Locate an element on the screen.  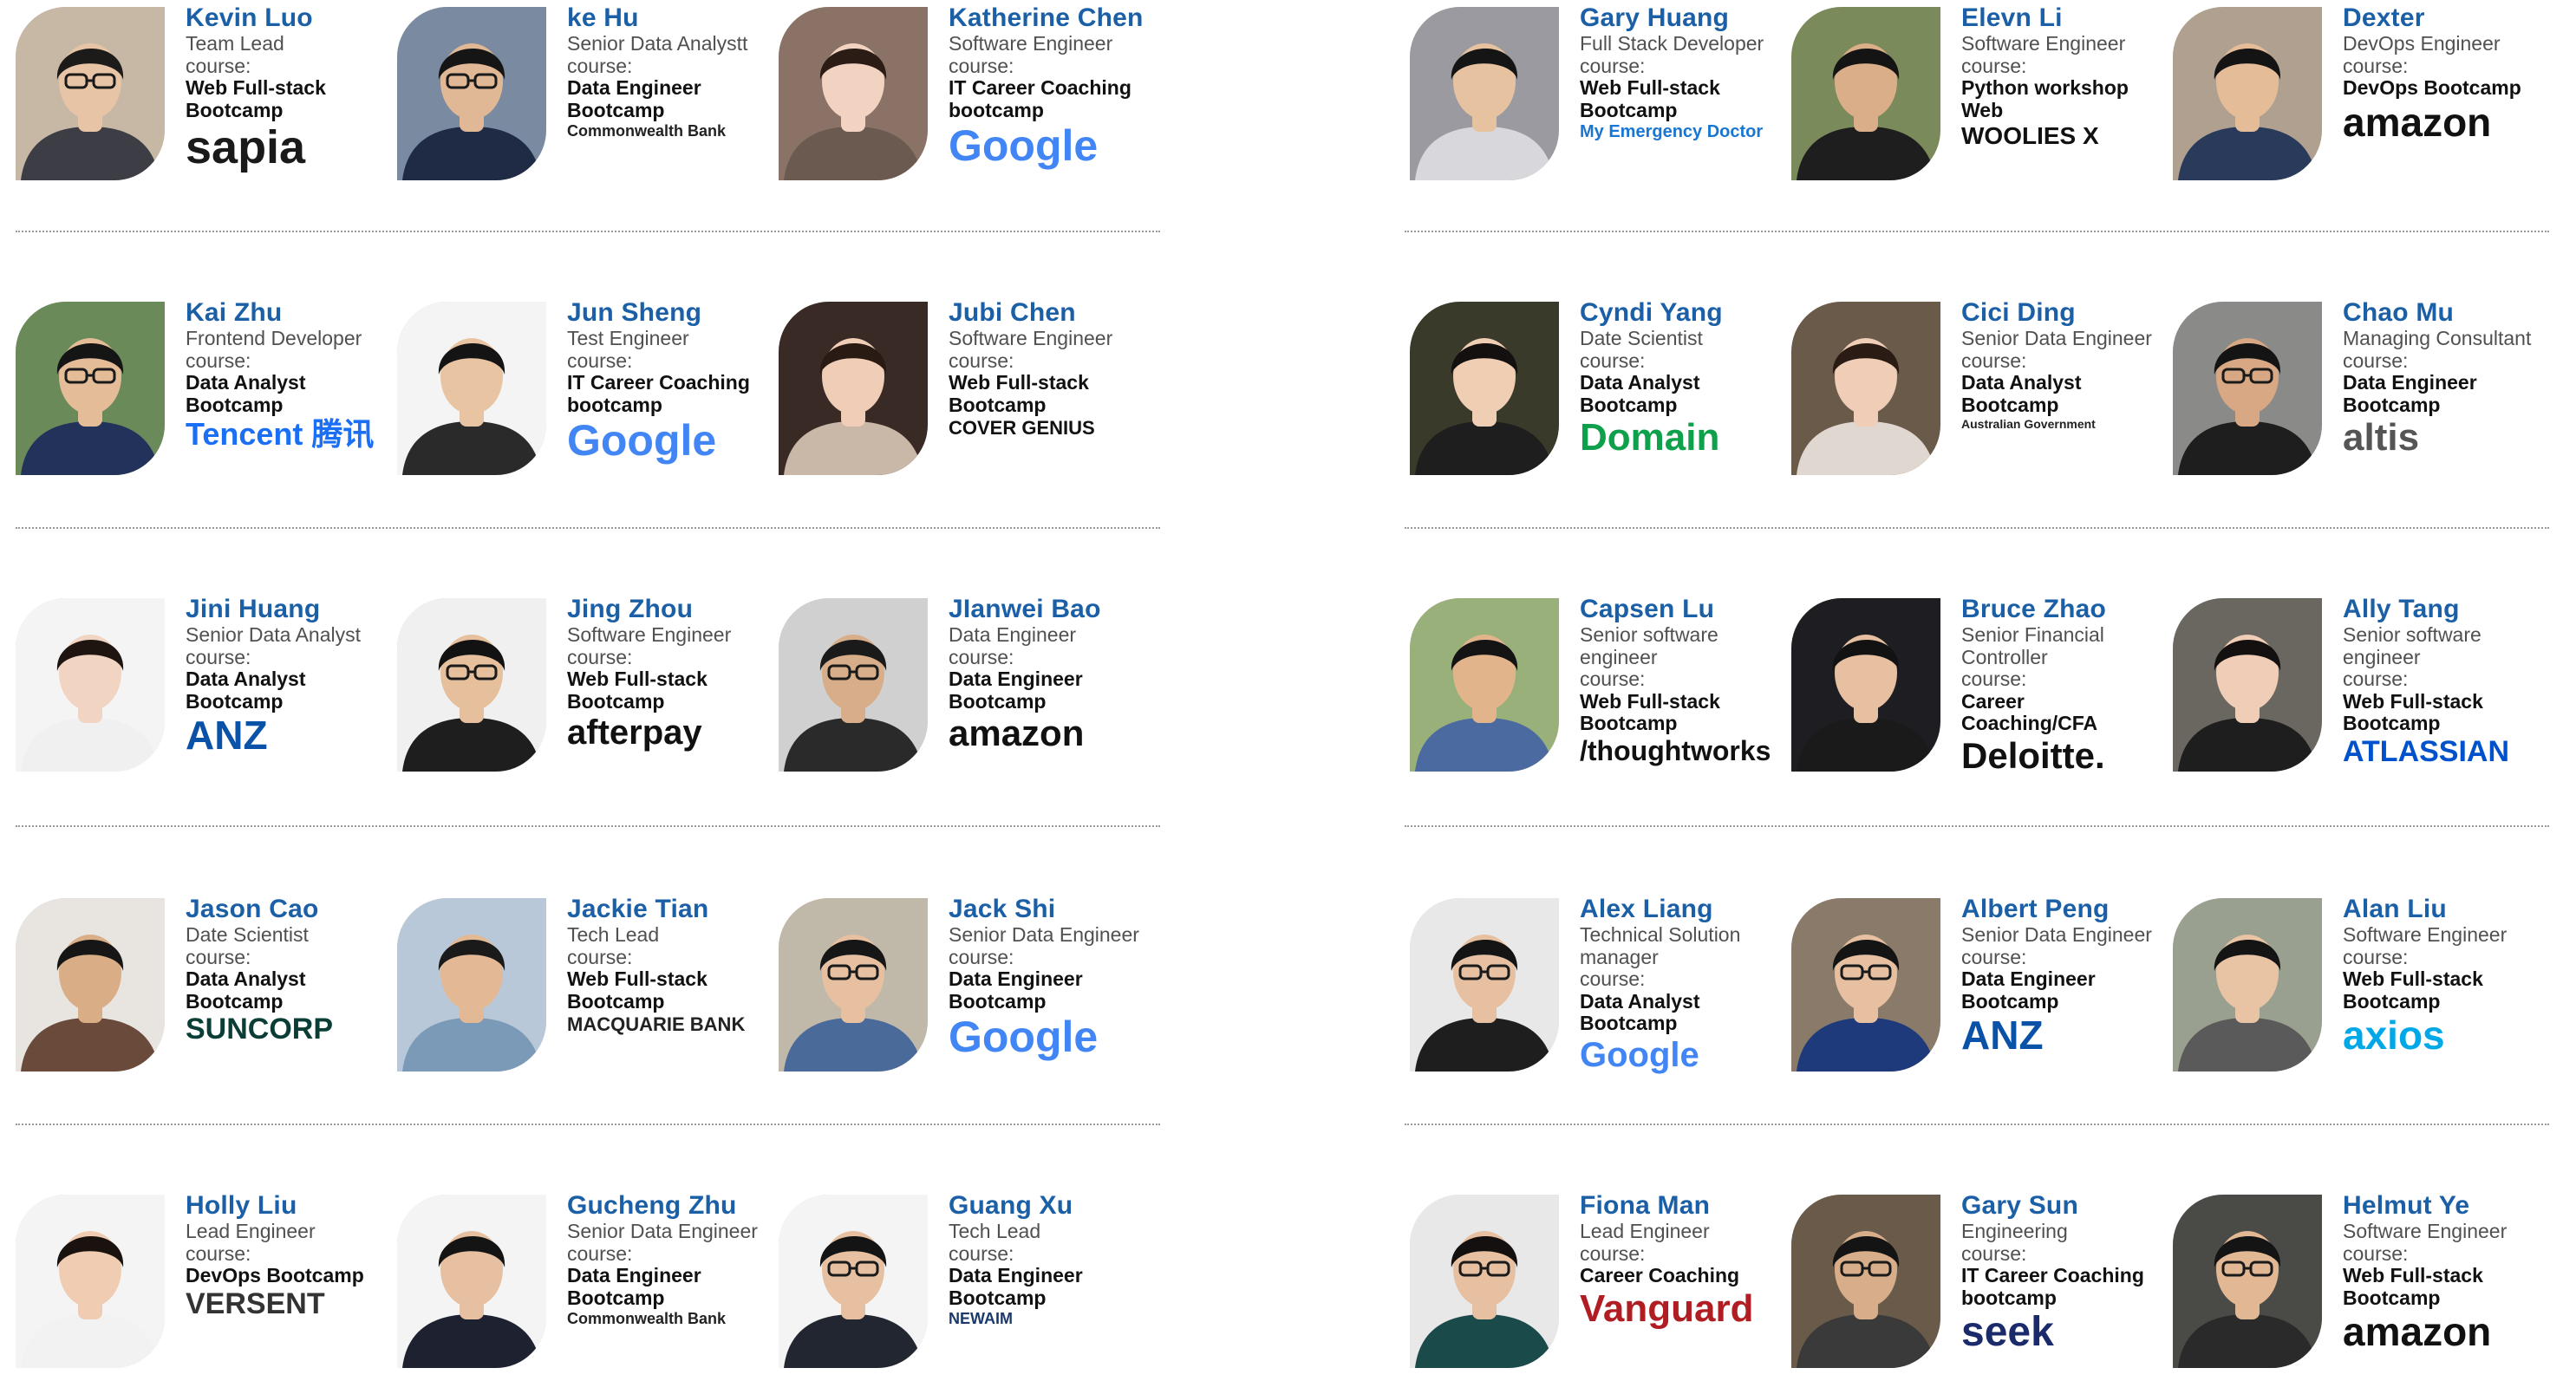
company-logo: Commonwealth Bank is located at coordinates (647, 1318).